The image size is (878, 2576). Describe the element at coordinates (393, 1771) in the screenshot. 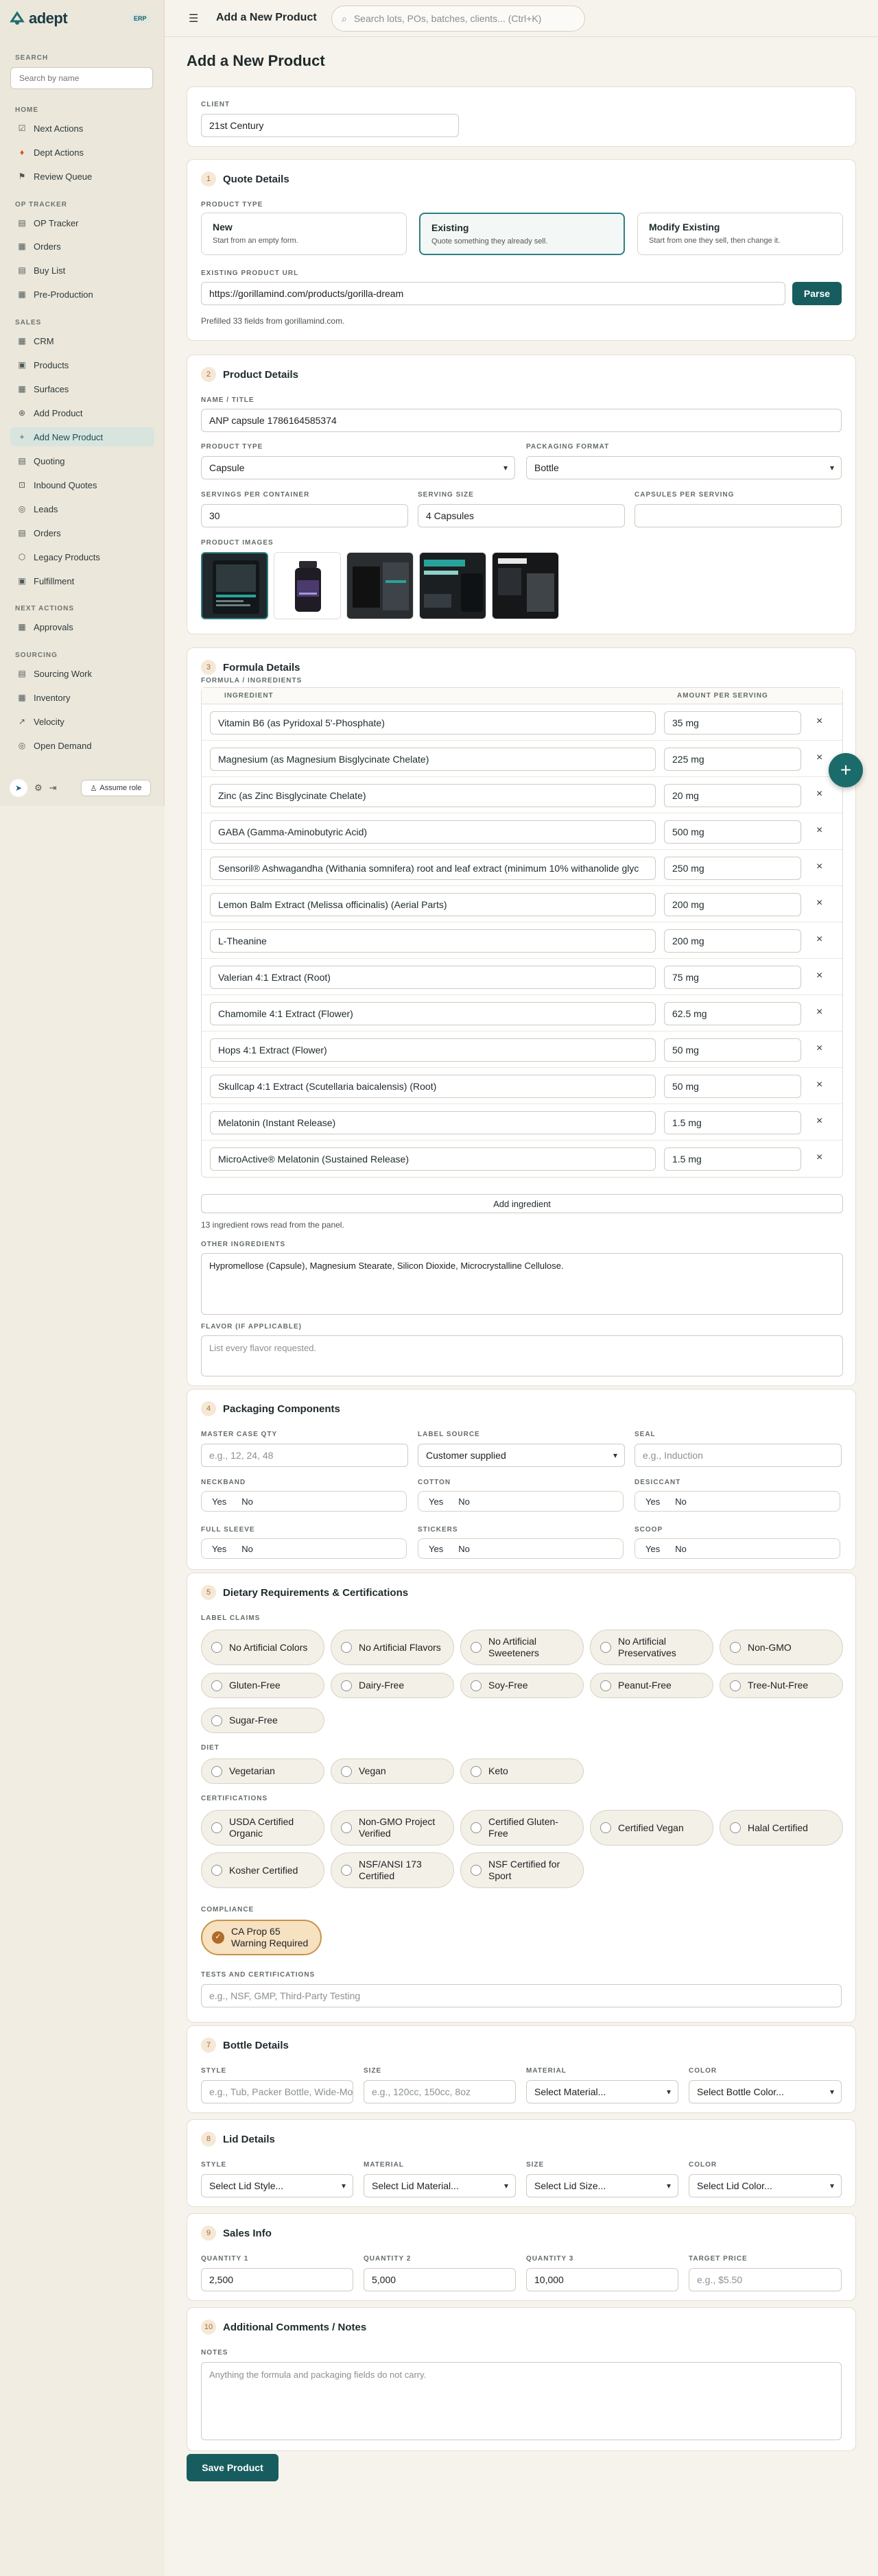

I see `diet-option: Vegan` at that location.